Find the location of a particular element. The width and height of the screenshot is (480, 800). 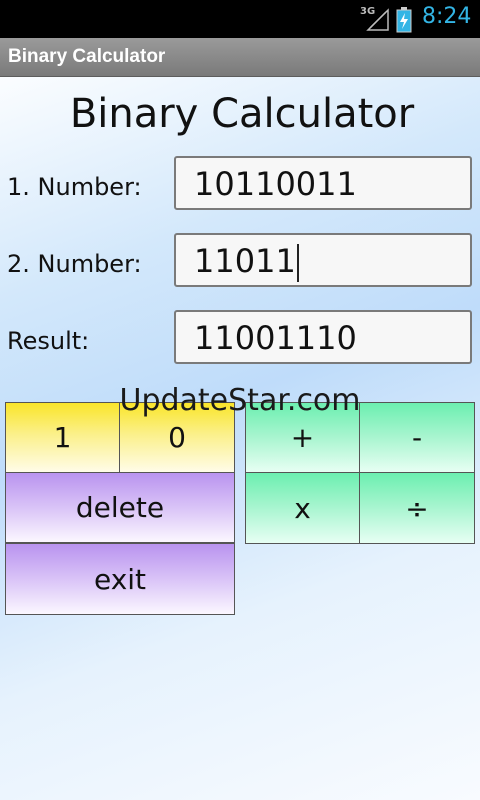

status-bar: 3G 8:24 is located at coordinates (240, 19).